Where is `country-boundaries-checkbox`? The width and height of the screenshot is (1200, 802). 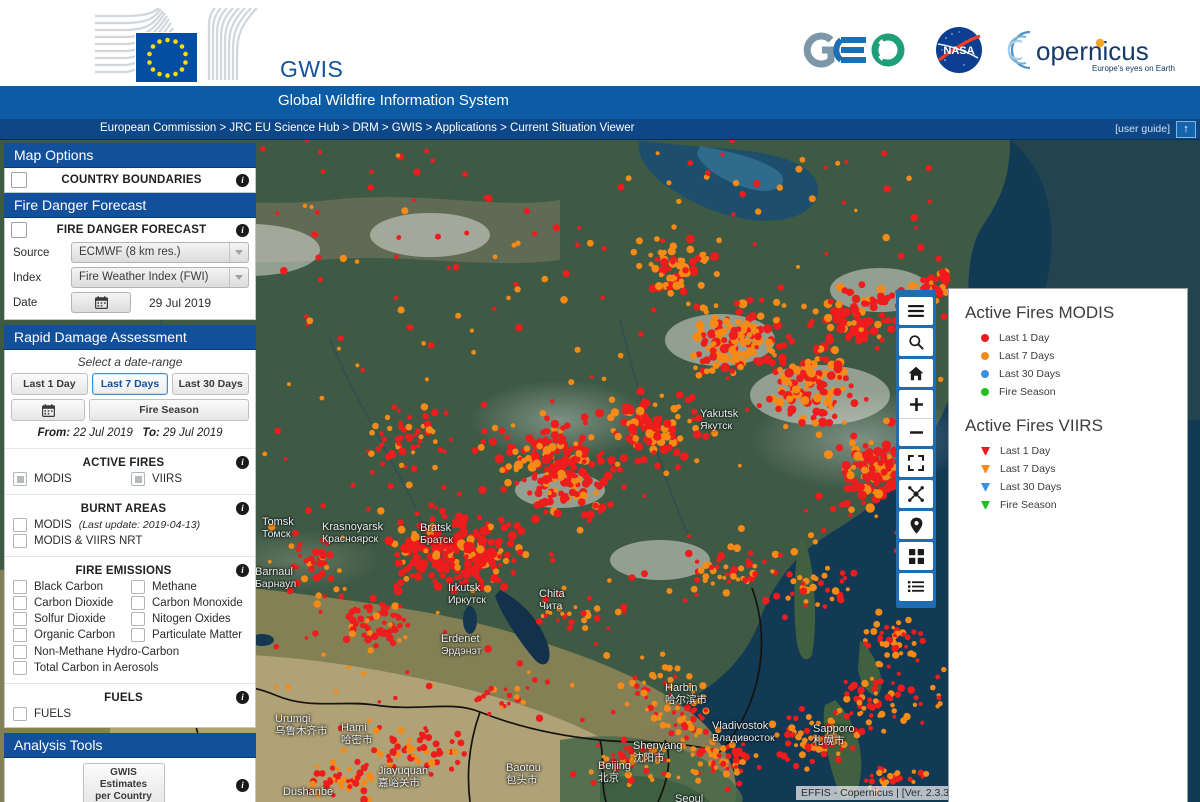
country-boundaries-checkbox is located at coordinates (19, 180).